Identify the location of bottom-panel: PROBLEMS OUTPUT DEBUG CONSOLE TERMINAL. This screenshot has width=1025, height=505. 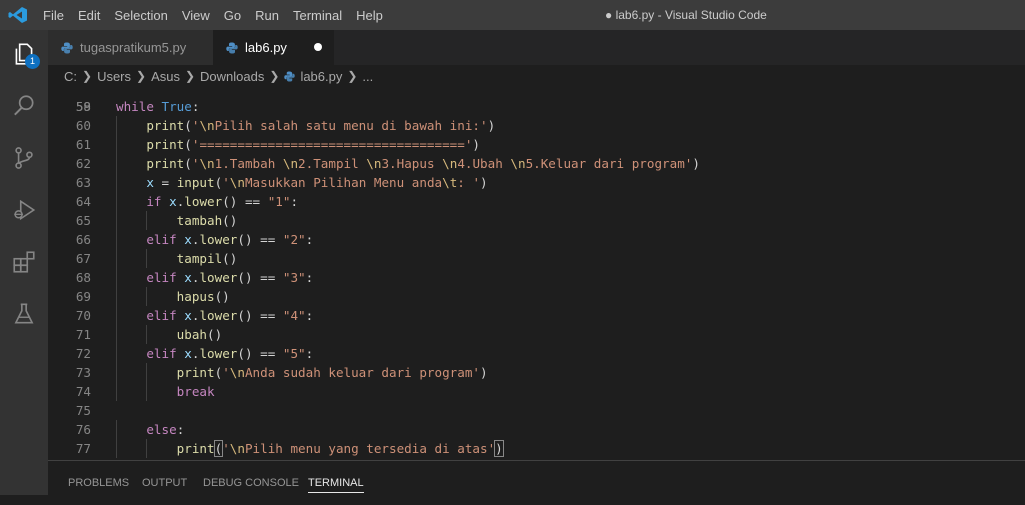
(536, 477).